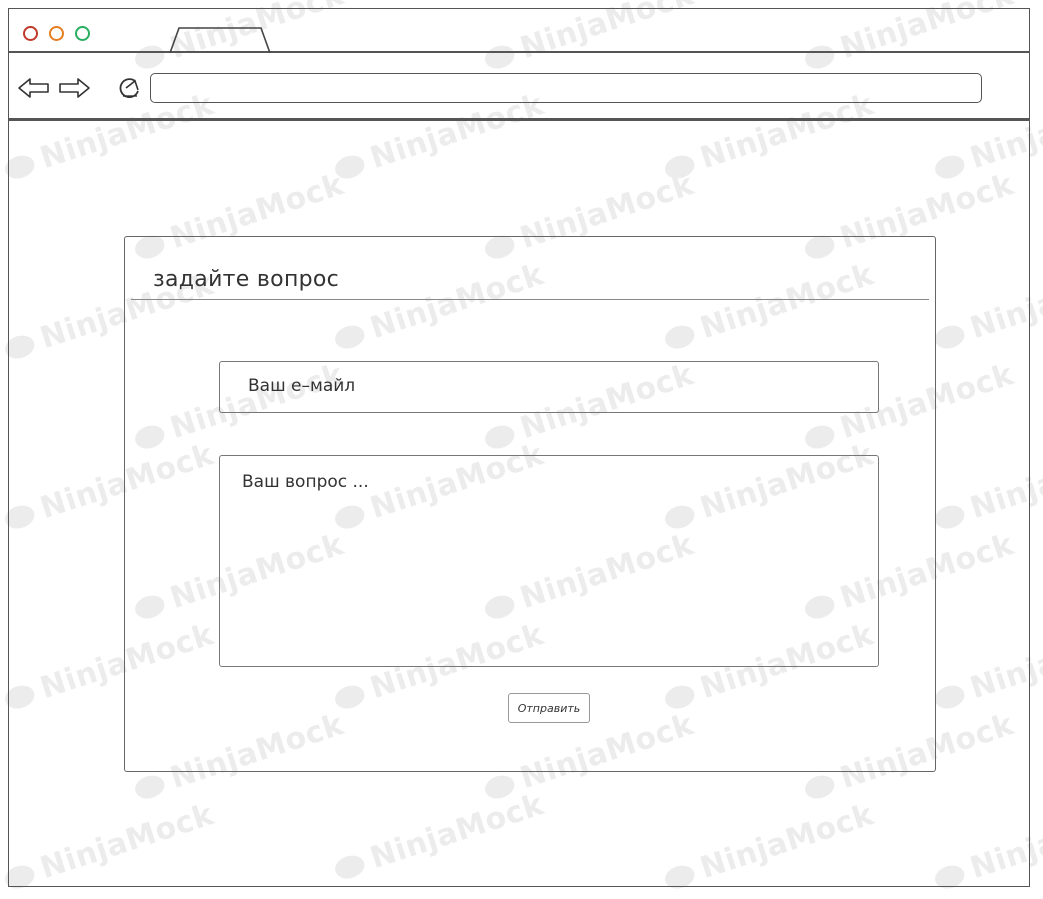 This screenshot has width=1043, height=899. I want to click on title-divider, so click(530, 299).